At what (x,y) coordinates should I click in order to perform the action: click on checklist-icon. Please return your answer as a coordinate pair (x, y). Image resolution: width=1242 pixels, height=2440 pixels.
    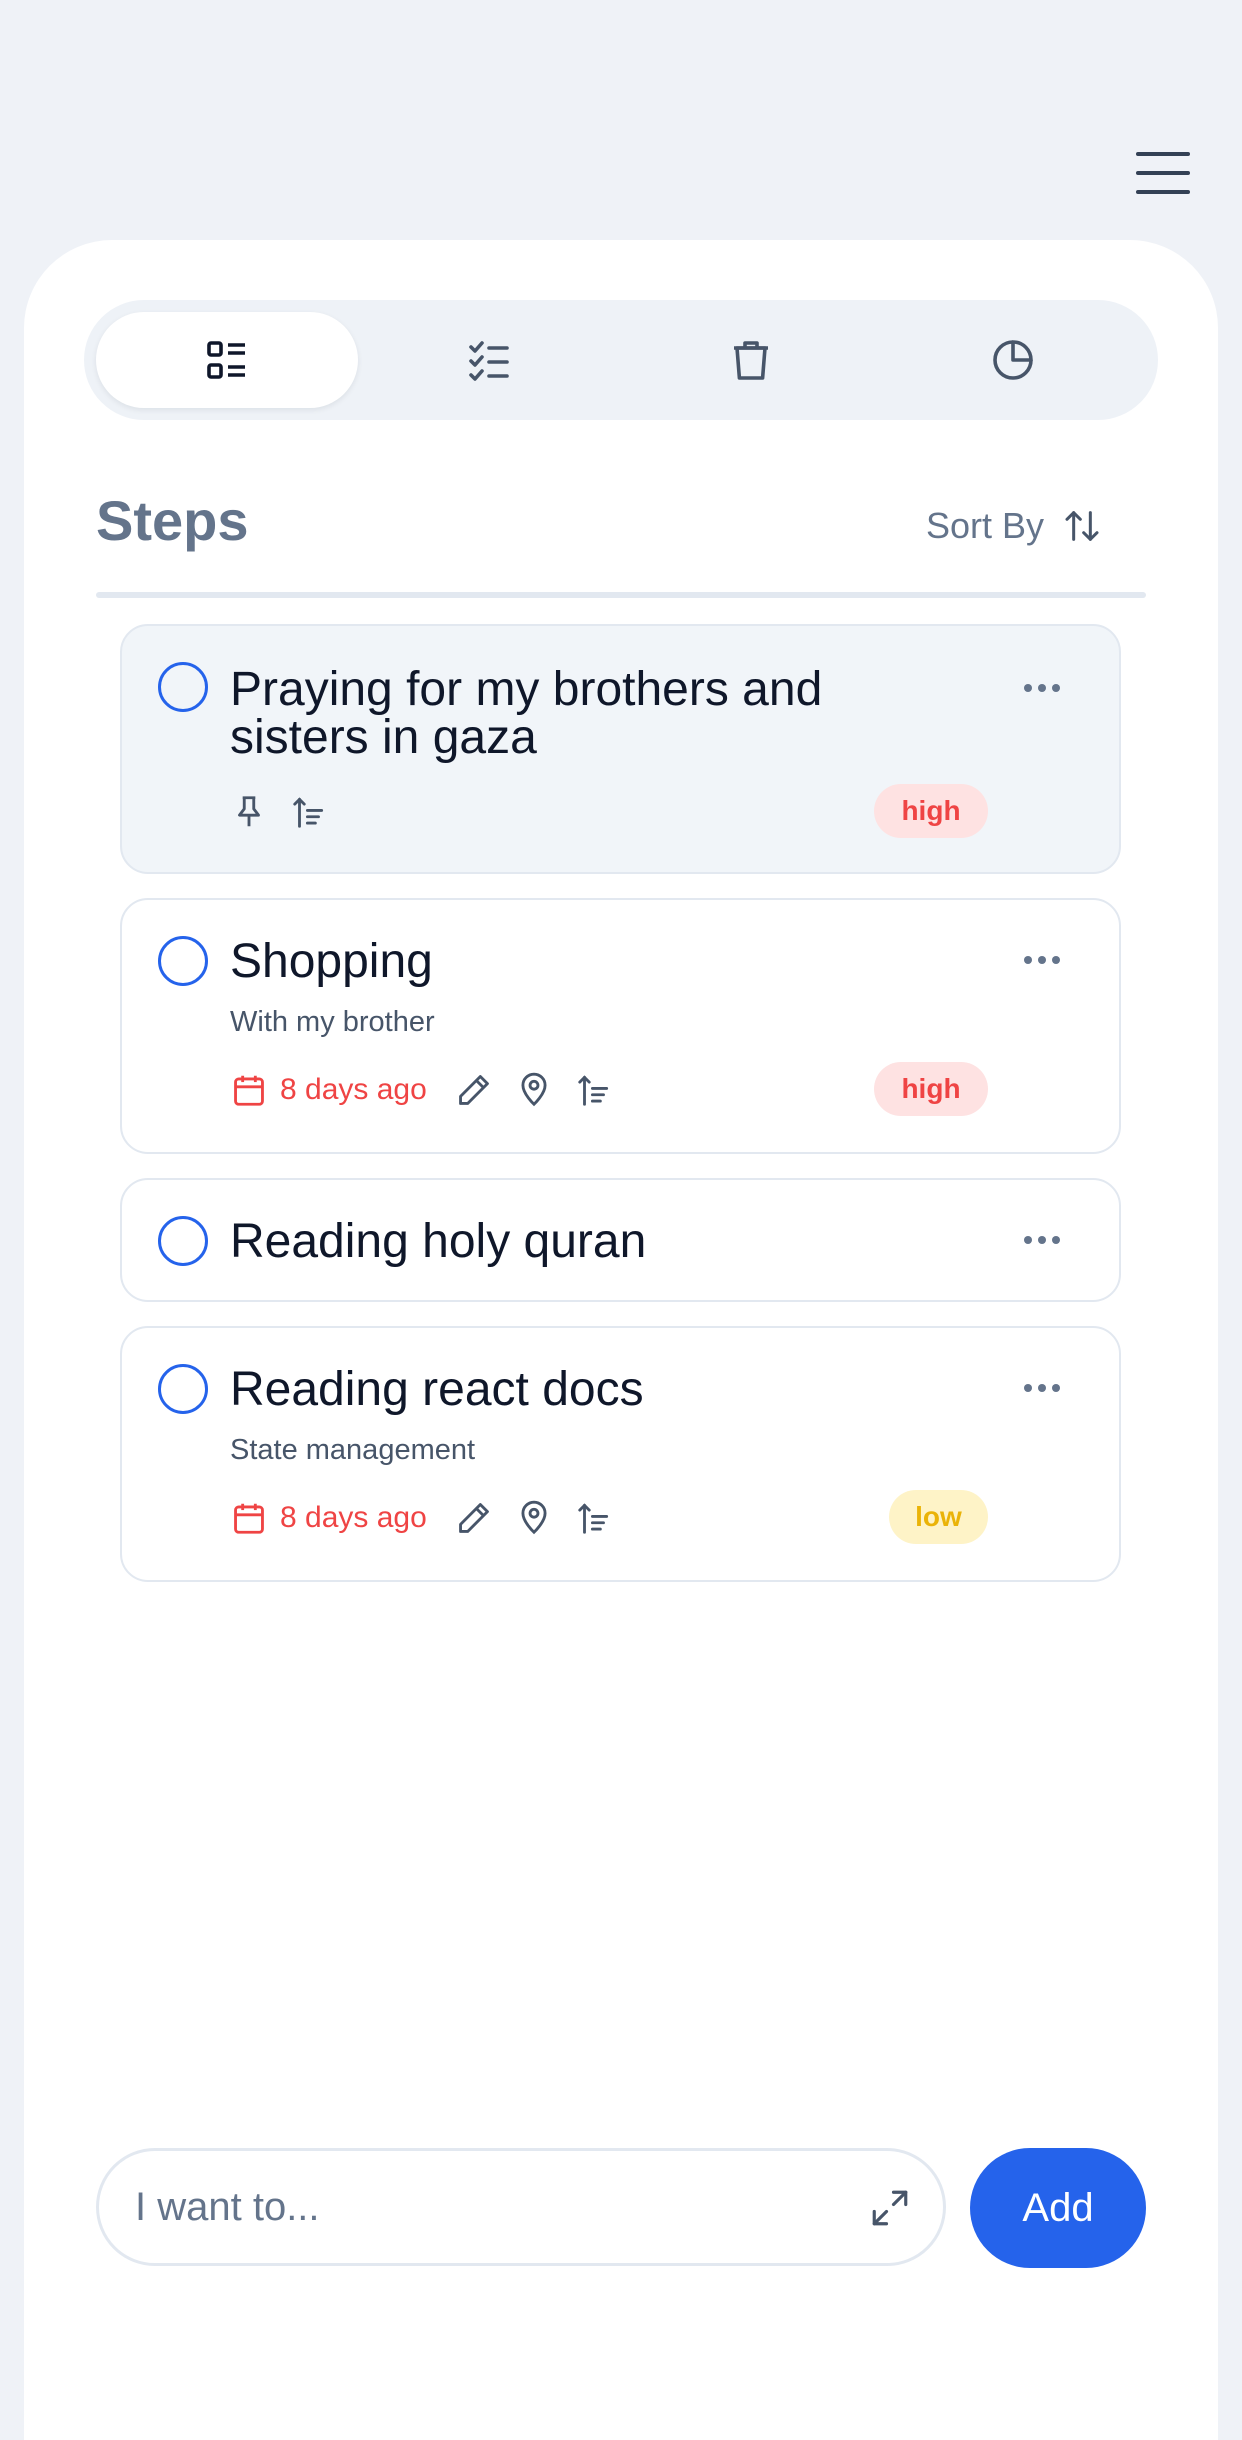
    Looking at the image, I should click on (489, 361).